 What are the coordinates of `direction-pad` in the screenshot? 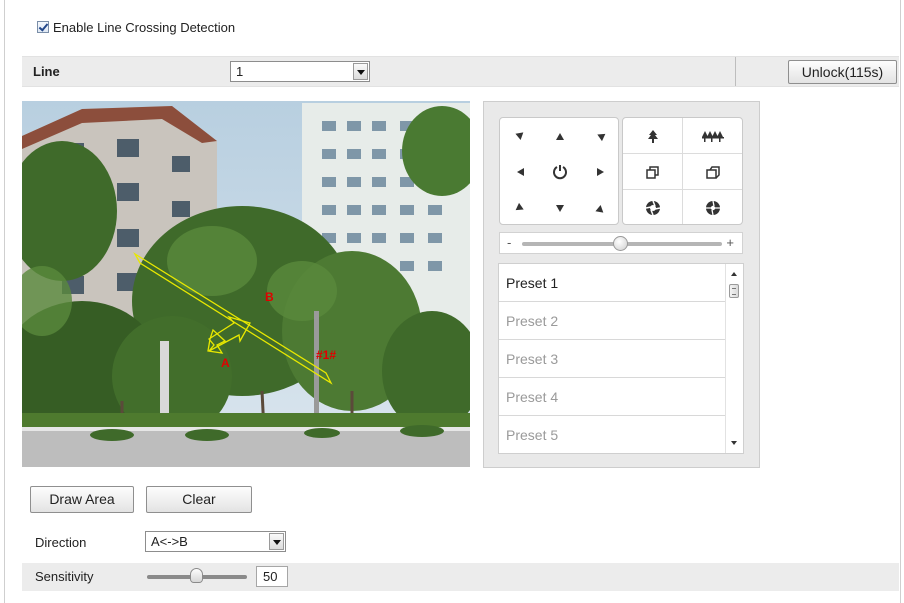 It's located at (559, 171).